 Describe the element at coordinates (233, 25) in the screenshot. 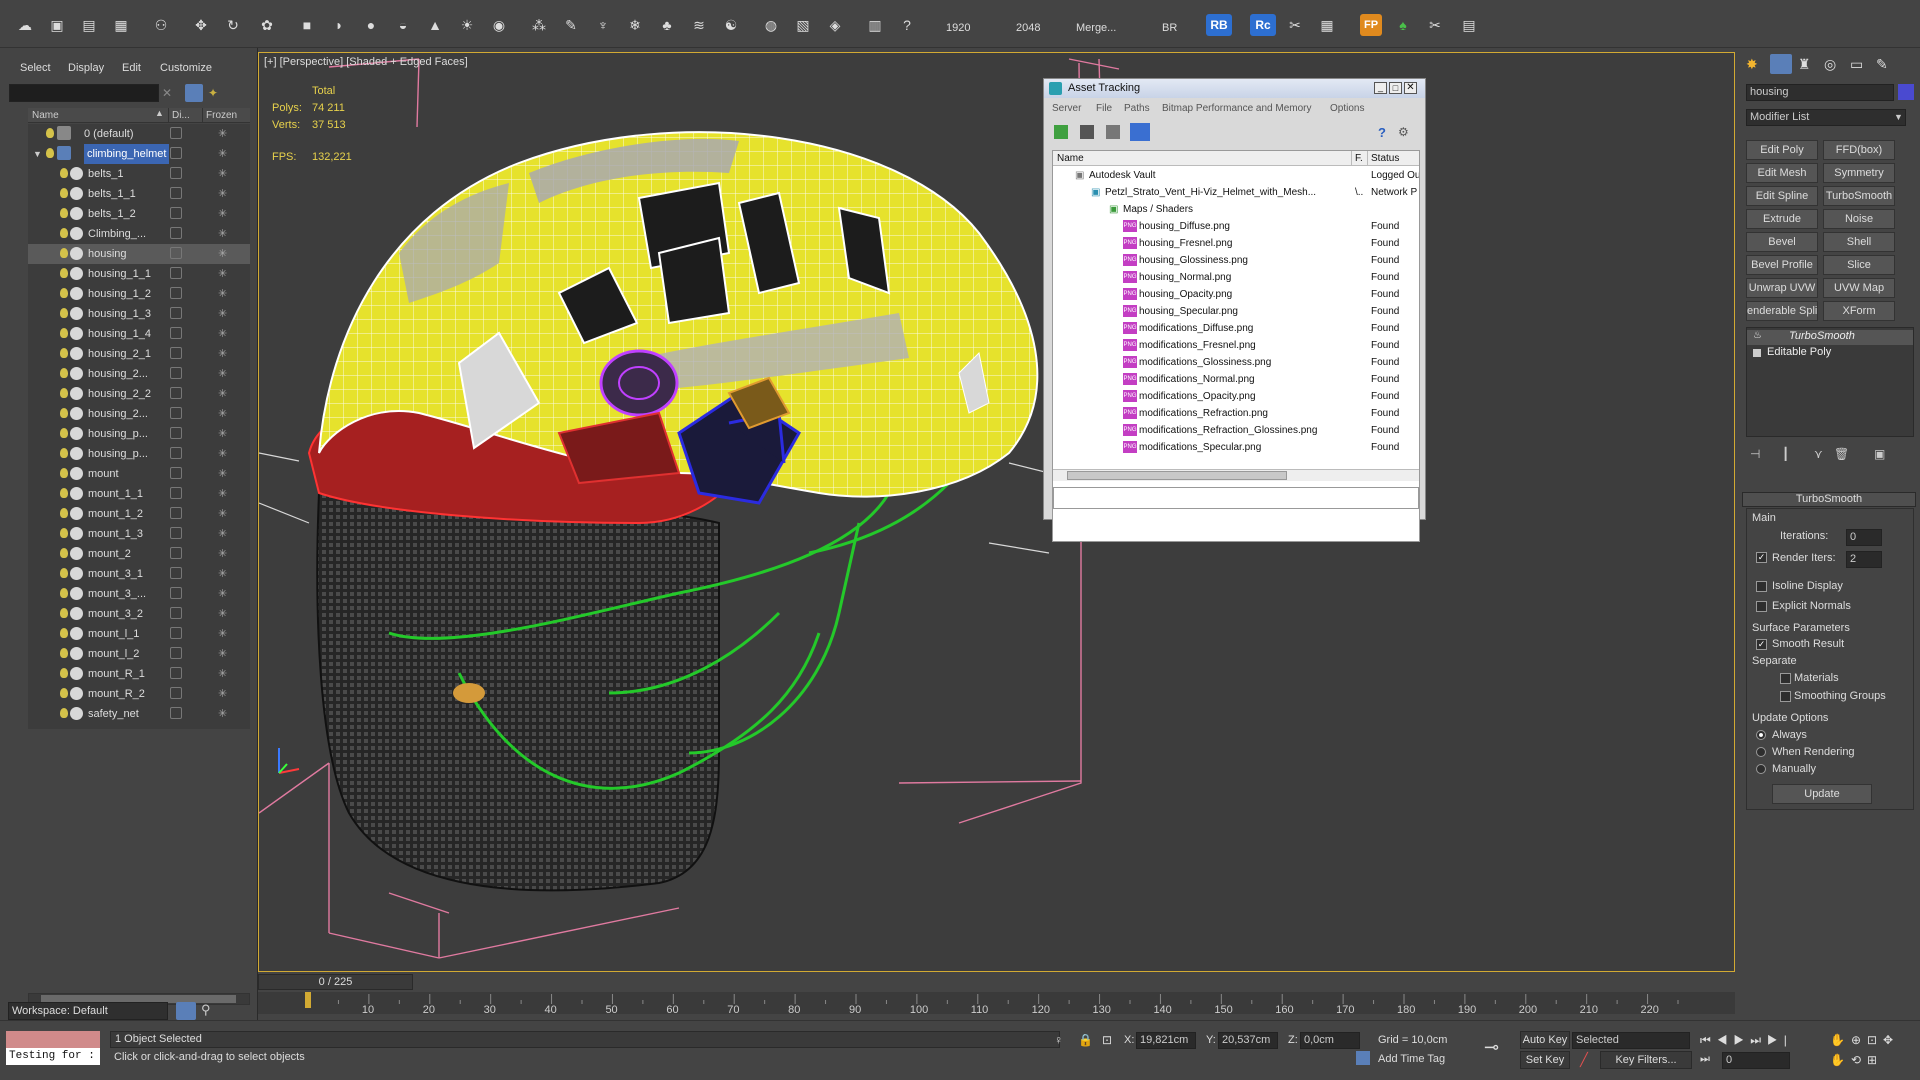

I see `rotate-icon: ↻` at that location.